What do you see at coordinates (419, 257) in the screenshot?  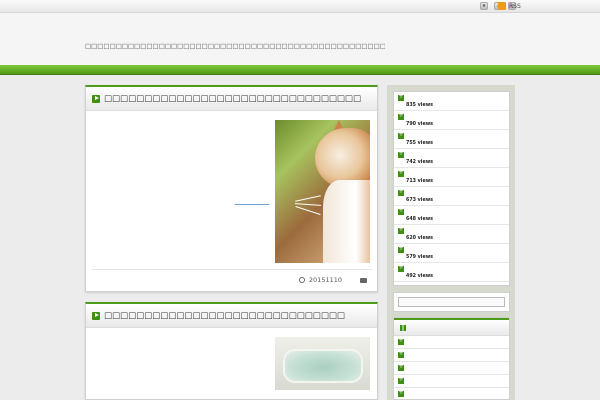 I see `view-count: 579 views` at bounding box center [419, 257].